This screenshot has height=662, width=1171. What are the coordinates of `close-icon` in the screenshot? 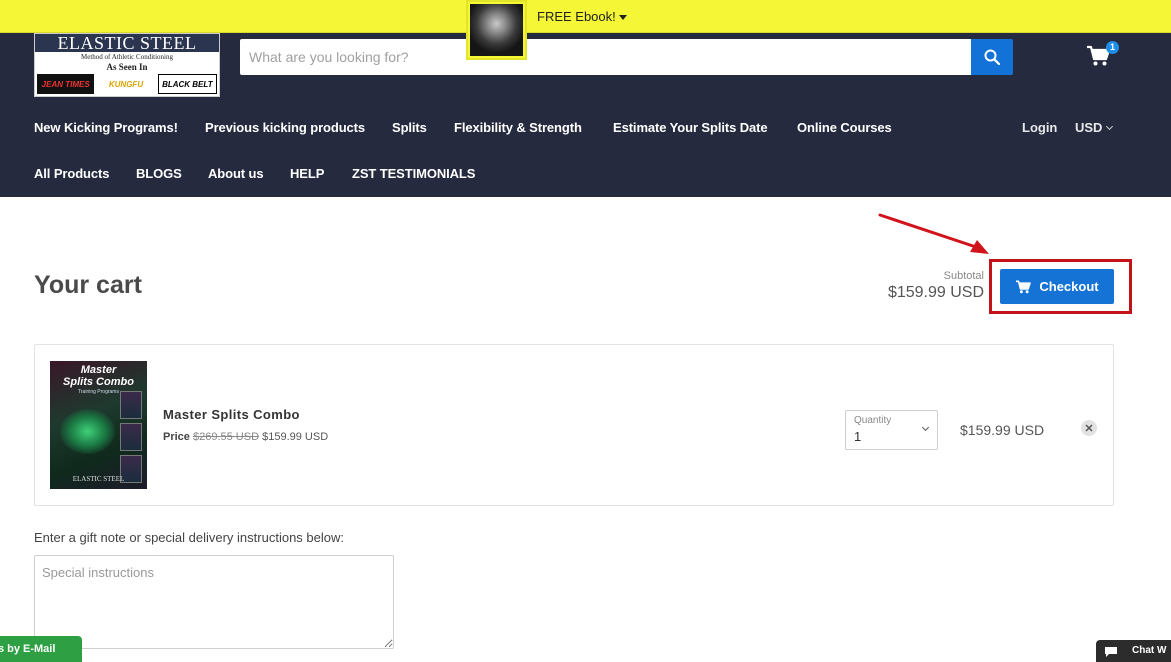 It's located at (1089, 428).